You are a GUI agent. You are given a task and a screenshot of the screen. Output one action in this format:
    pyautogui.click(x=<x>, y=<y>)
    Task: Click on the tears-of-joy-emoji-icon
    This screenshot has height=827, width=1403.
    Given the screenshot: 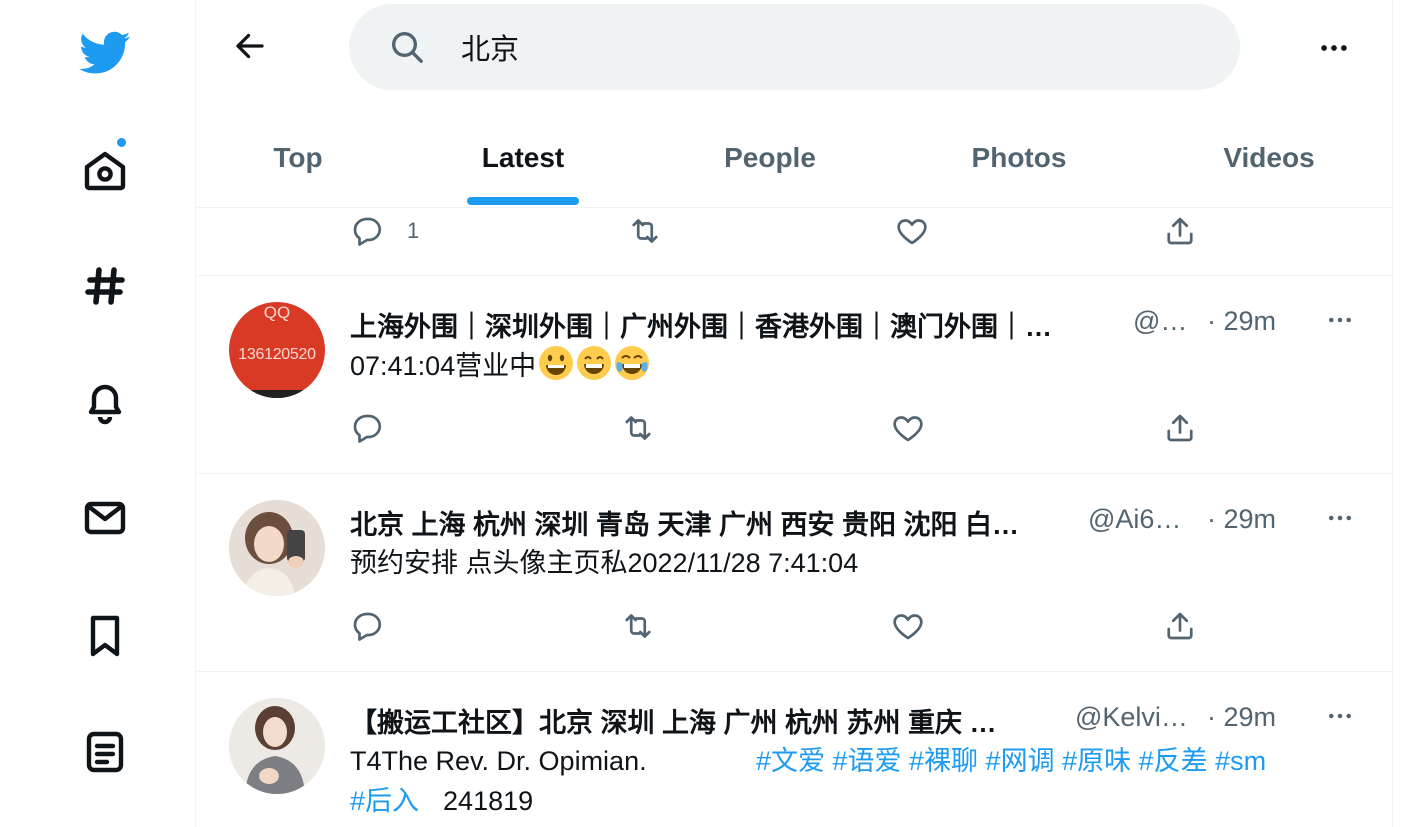 What is the action you would take?
    pyautogui.click(x=632, y=363)
    